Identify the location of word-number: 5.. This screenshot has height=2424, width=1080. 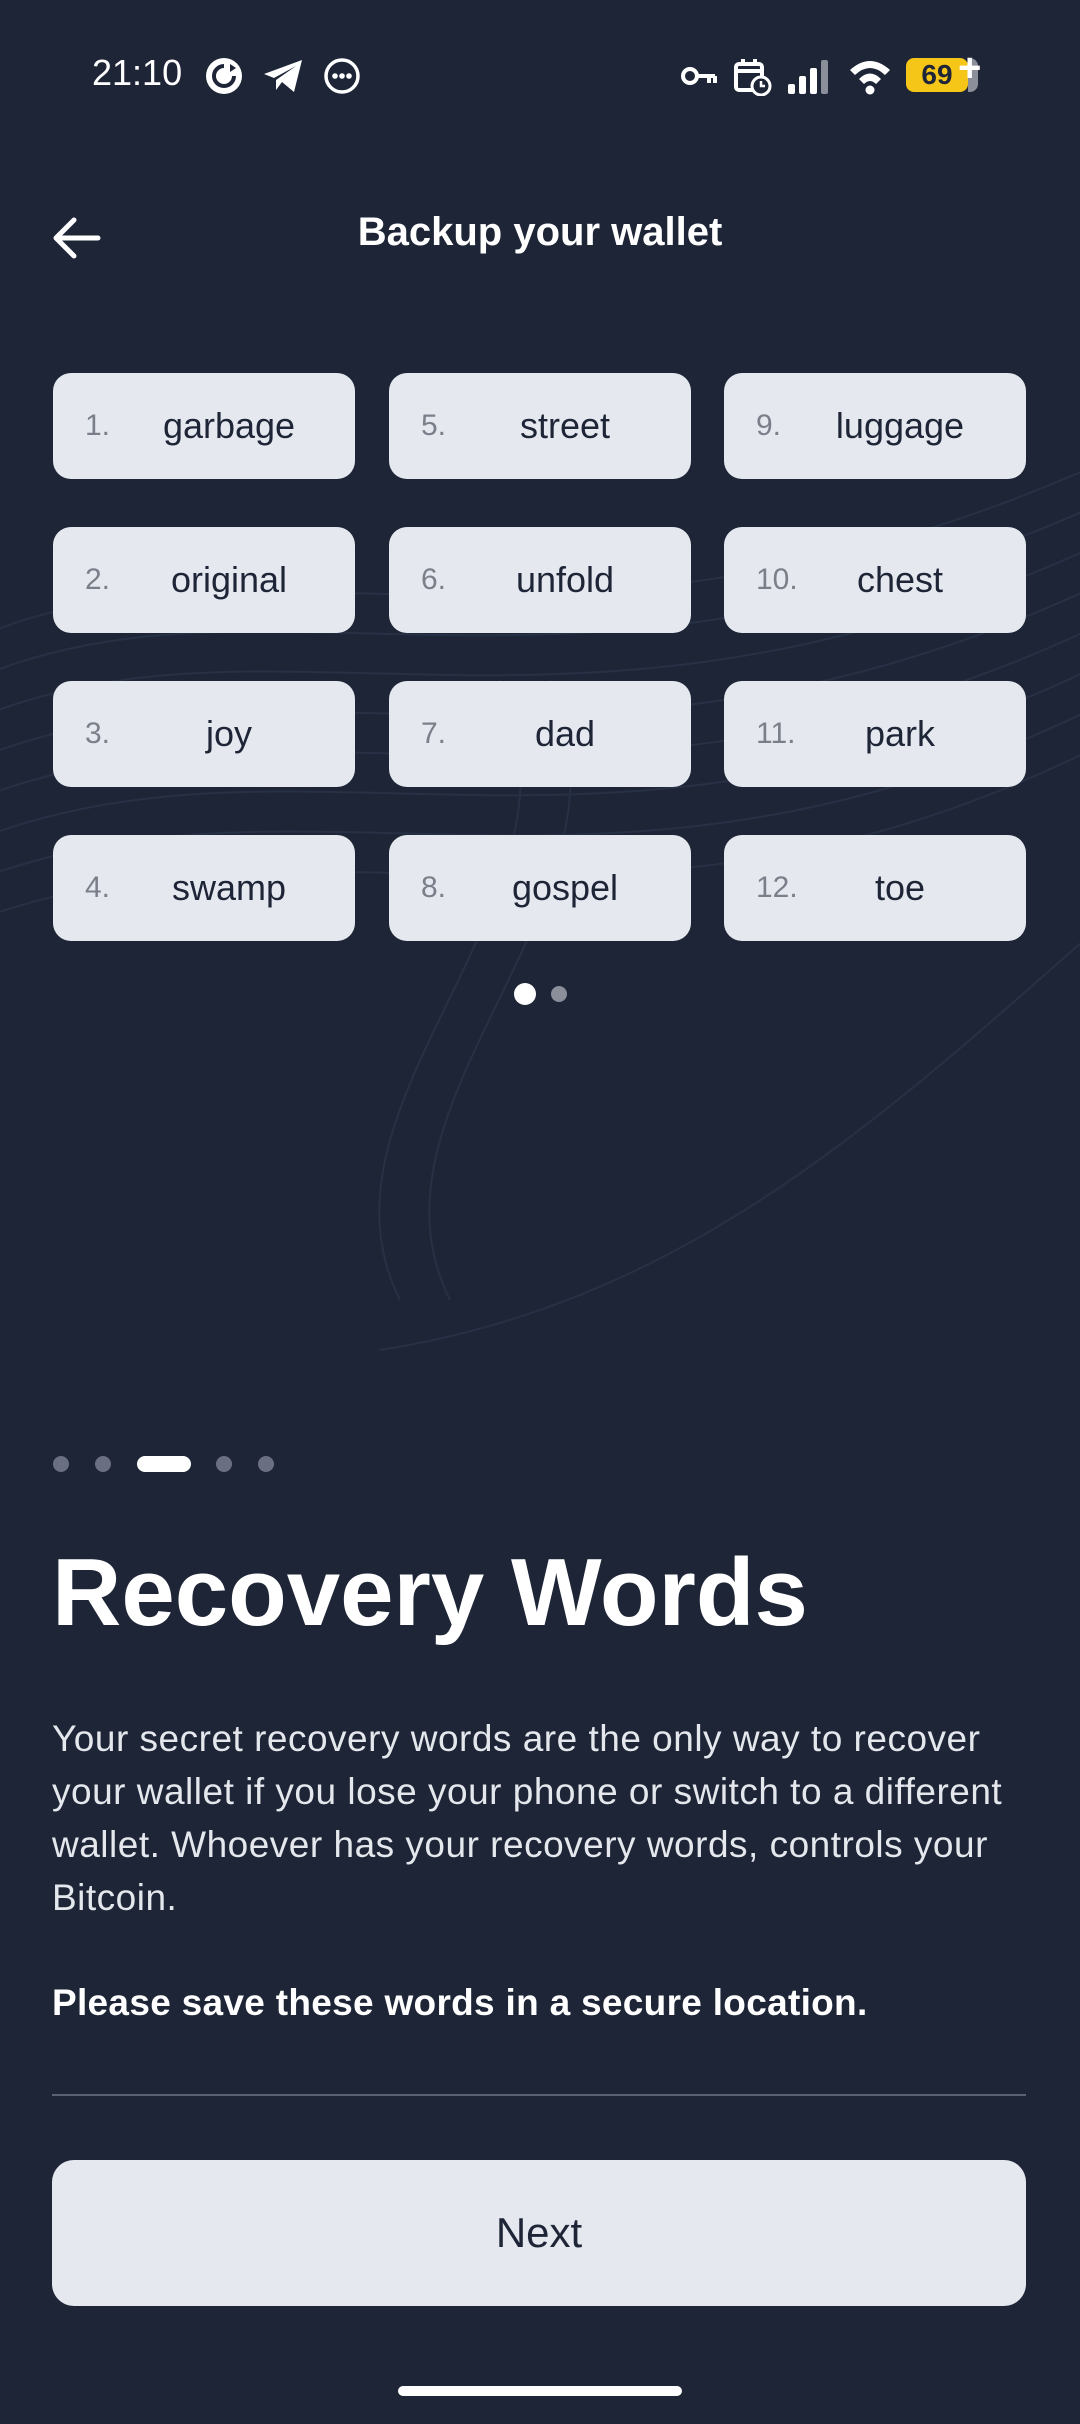
(434, 425).